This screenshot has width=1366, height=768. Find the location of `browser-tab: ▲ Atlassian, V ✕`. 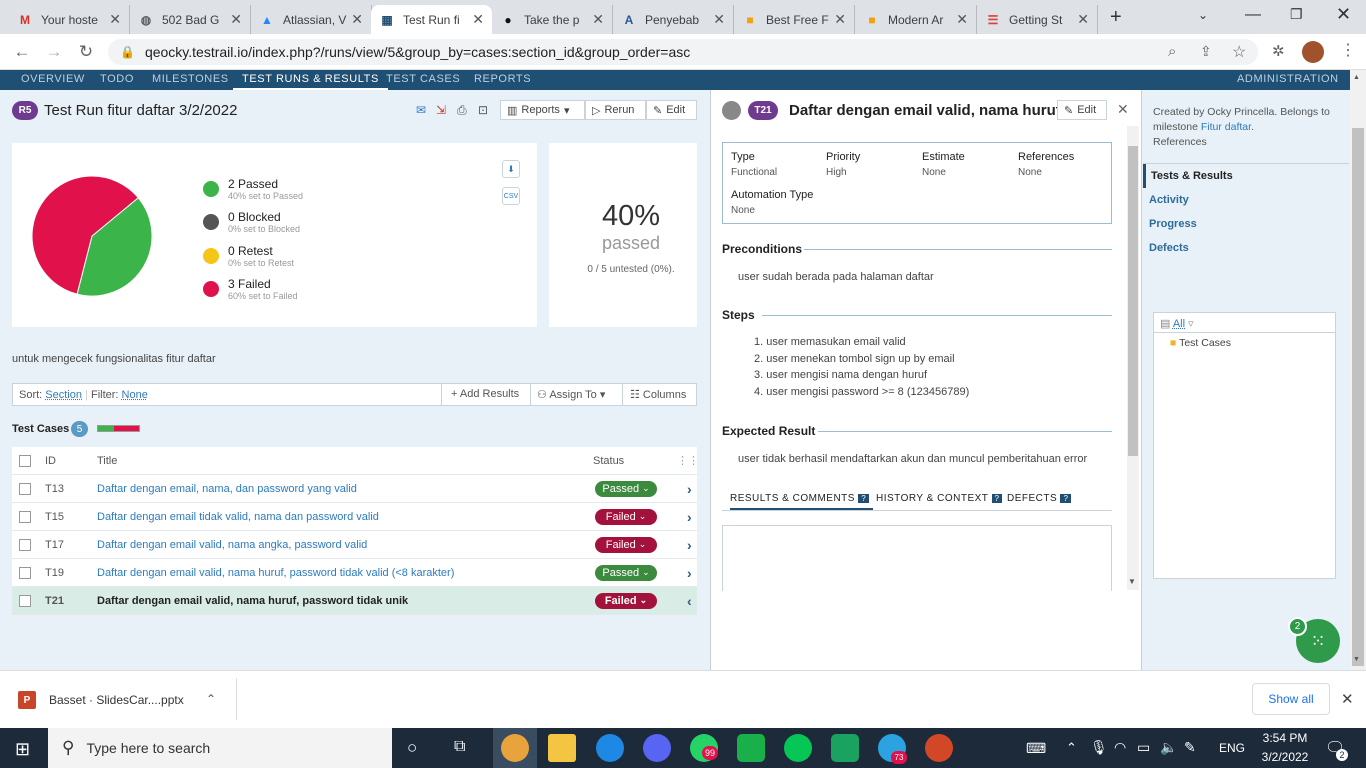

browser-tab: ▲ Atlassian, V ✕ is located at coordinates (311, 19).